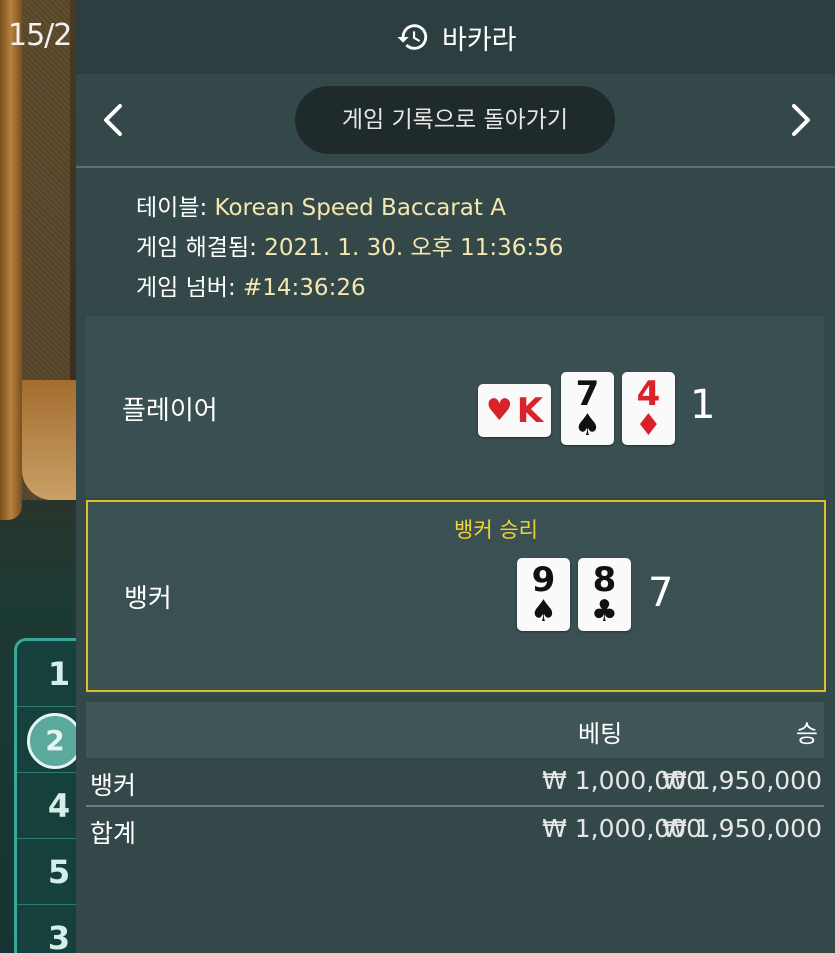 This screenshot has width=835, height=953. I want to click on table-rail, so click(11, 260).